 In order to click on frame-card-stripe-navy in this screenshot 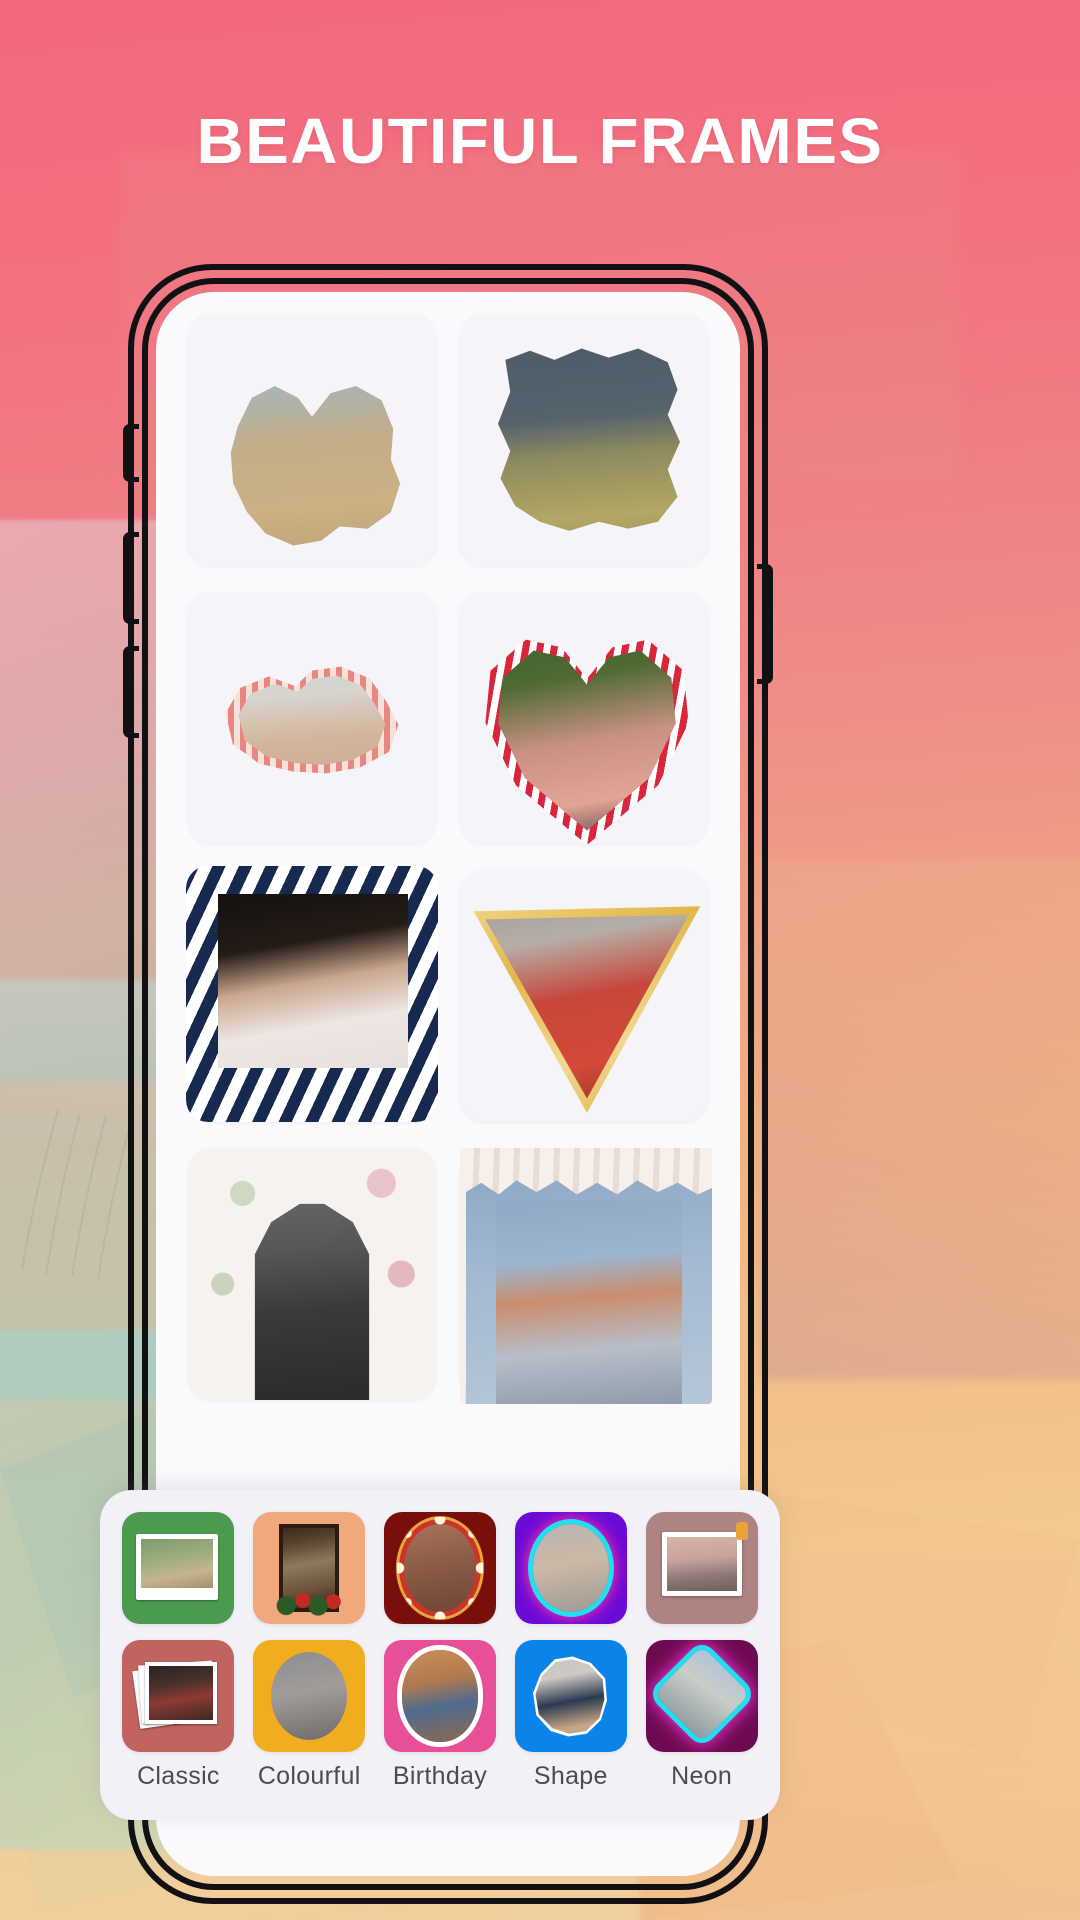, I will do `click(312, 994)`.